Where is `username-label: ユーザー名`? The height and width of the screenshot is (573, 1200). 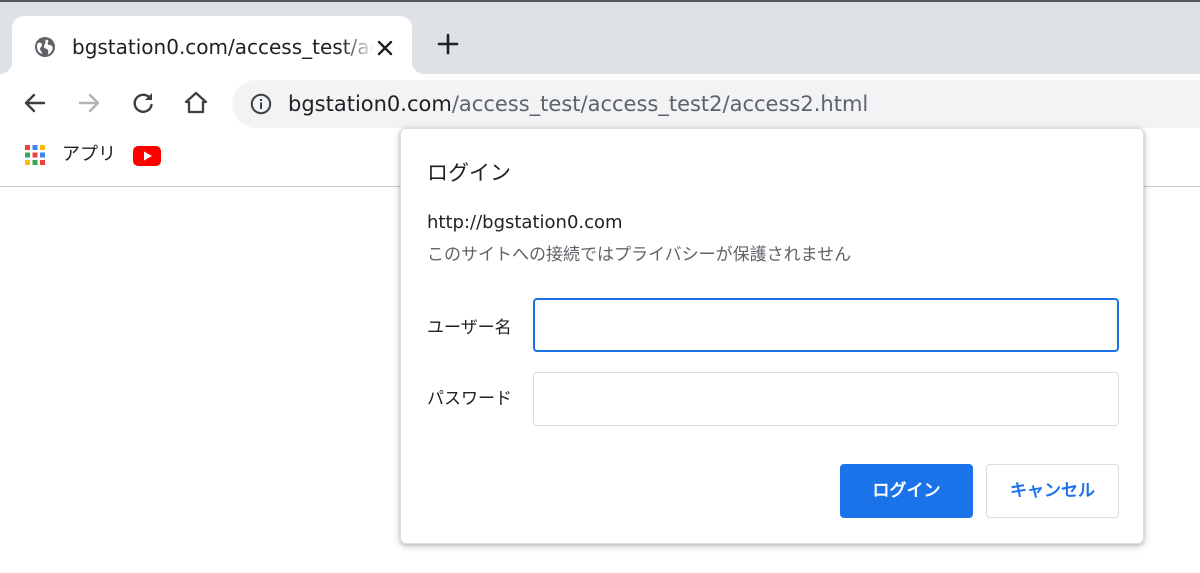 username-label: ユーザー名 is located at coordinates (469, 328).